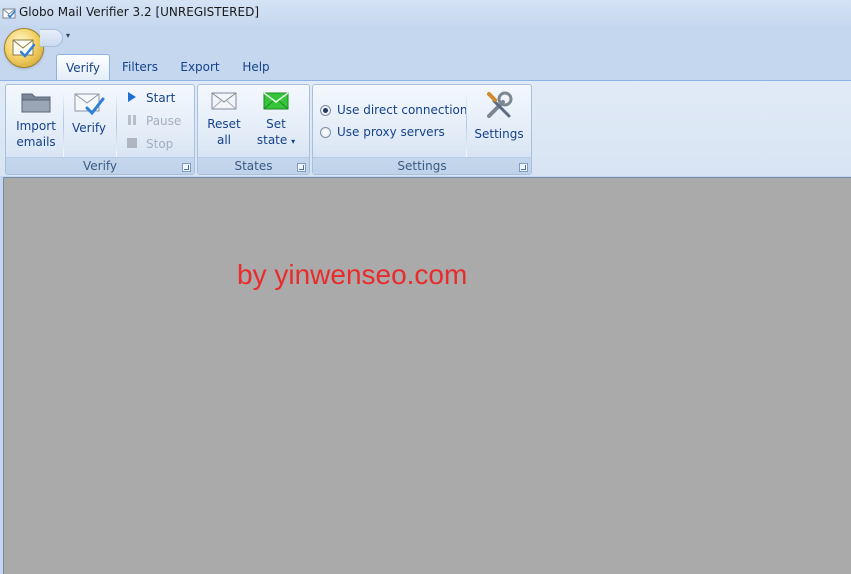 The width and height of the screenshot is (851, 574). What do you see at coordinates (160, 144) in the screenshot?
I see `stop-label: Stop` at bounding box center [160, 144].